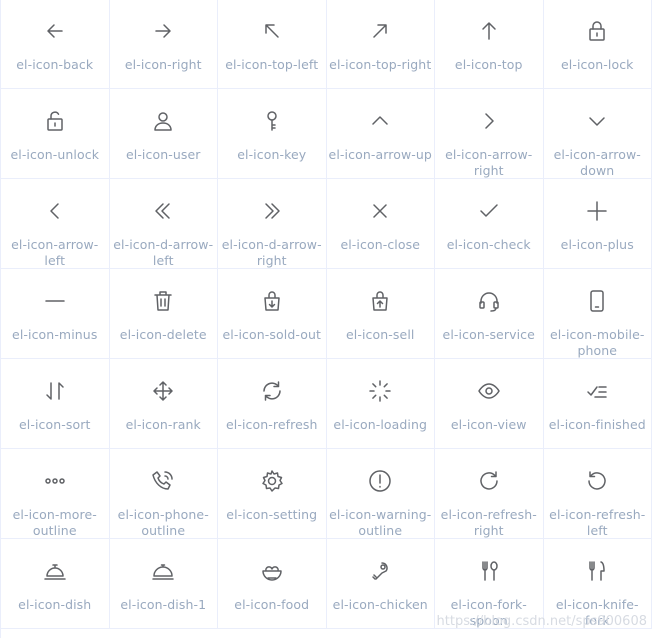 The image size is (655, 638). What do you see at coordinates (55, 31) in the screenshot?
I see `back-arrow-icon` at bounding box center [55, 31].